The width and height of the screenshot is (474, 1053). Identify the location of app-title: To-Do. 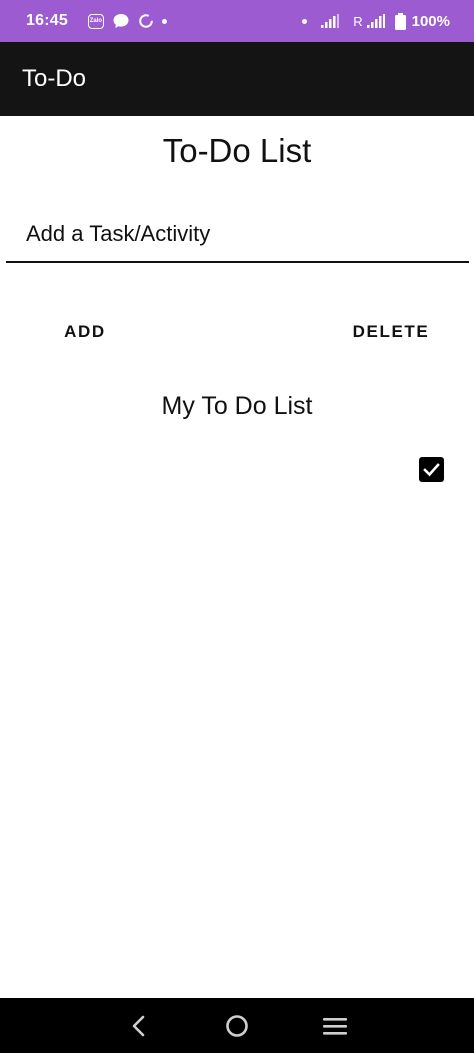
(54, 78).